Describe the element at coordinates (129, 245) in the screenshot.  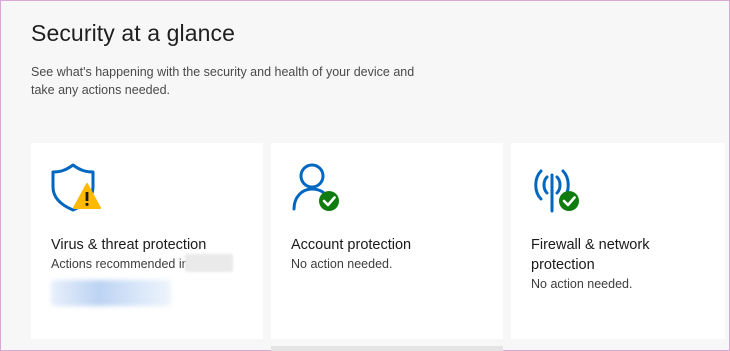
I see `card-title: Virus & threat protection` at that location.